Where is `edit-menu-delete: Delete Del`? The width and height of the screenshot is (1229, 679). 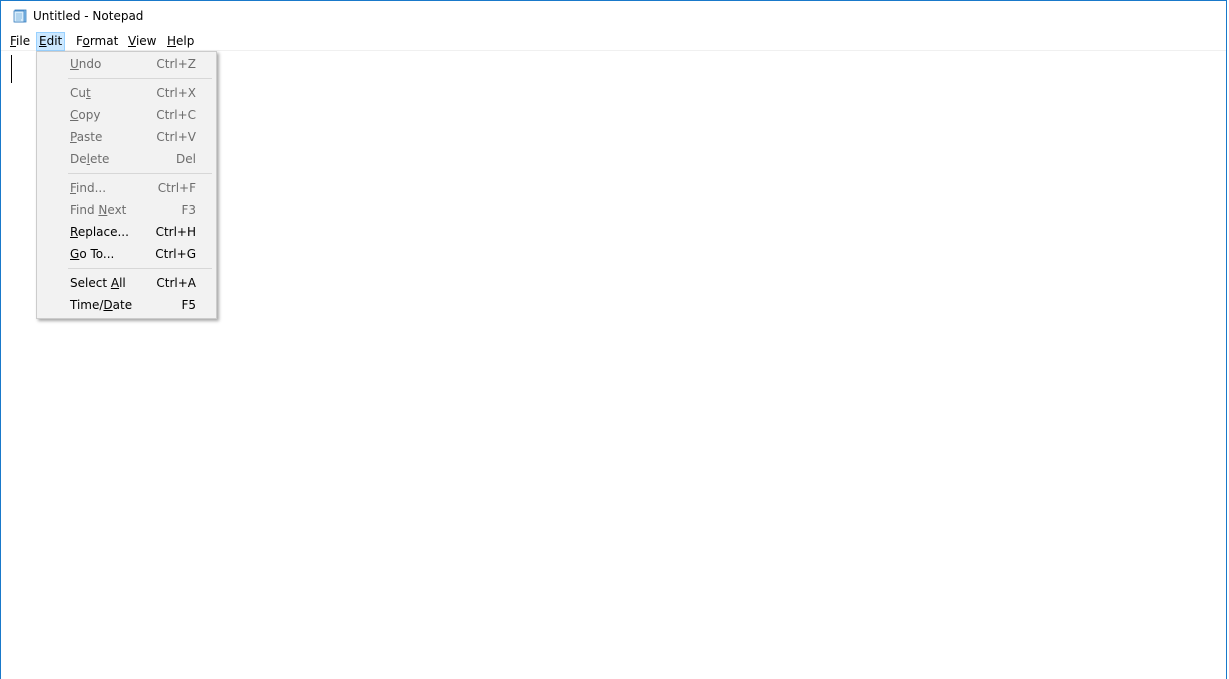 edit-menu-delete: Delete Del is located at coordinates (126, 159).